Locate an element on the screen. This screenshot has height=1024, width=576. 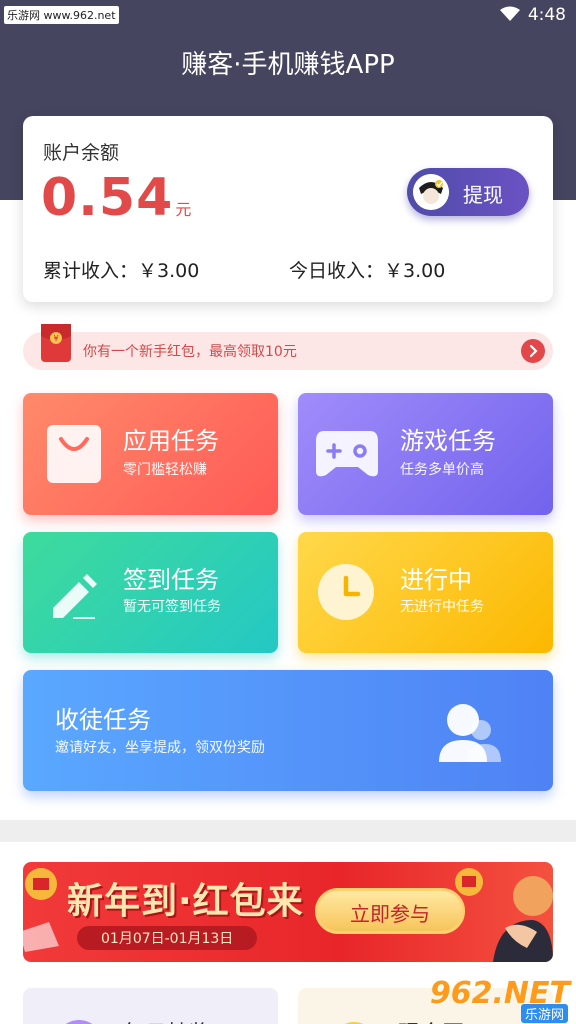
page-title: 赚客·手机赚钱APP is located at coordinates (288, 65).